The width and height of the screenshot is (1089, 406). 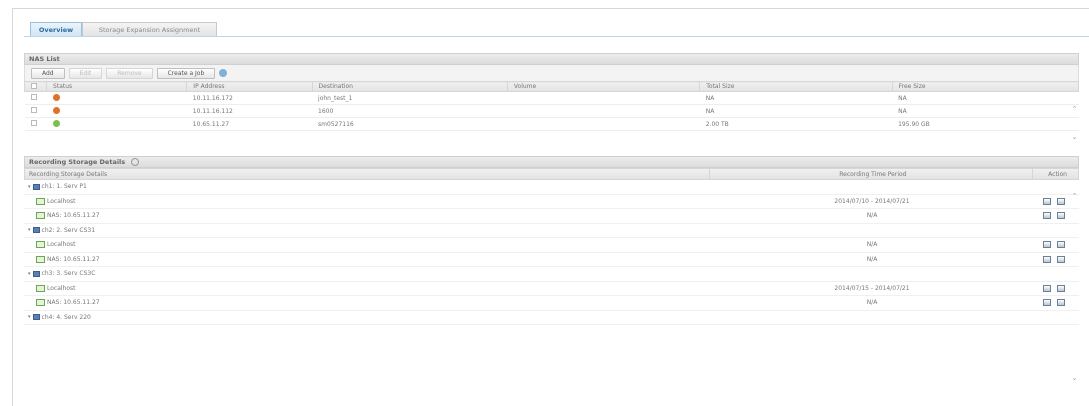 I want to click on tab-overview: Overview, so click(x=56, y=29).